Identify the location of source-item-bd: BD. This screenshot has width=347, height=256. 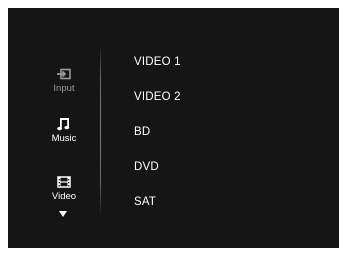
(157, 139).